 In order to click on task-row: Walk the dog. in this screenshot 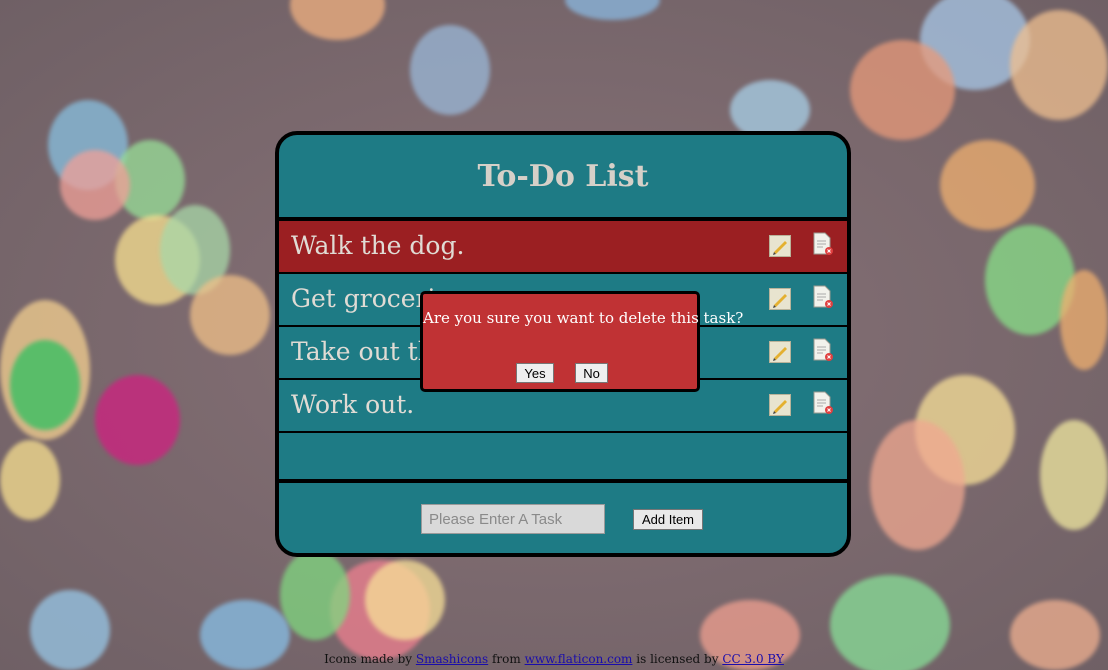, I will do `click(563, 247)`.